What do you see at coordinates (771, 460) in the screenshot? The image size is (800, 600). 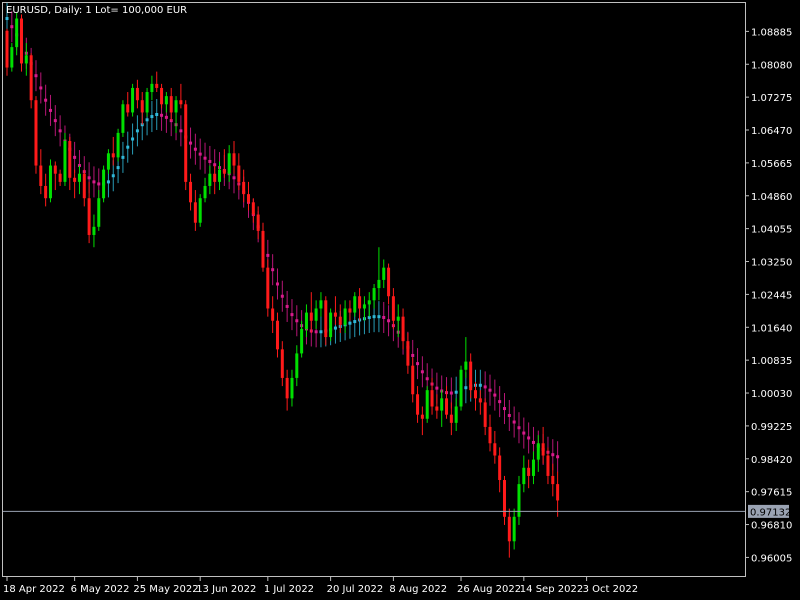 I see `price-tick-label: 0.98420` at bounding box center [771, 460].